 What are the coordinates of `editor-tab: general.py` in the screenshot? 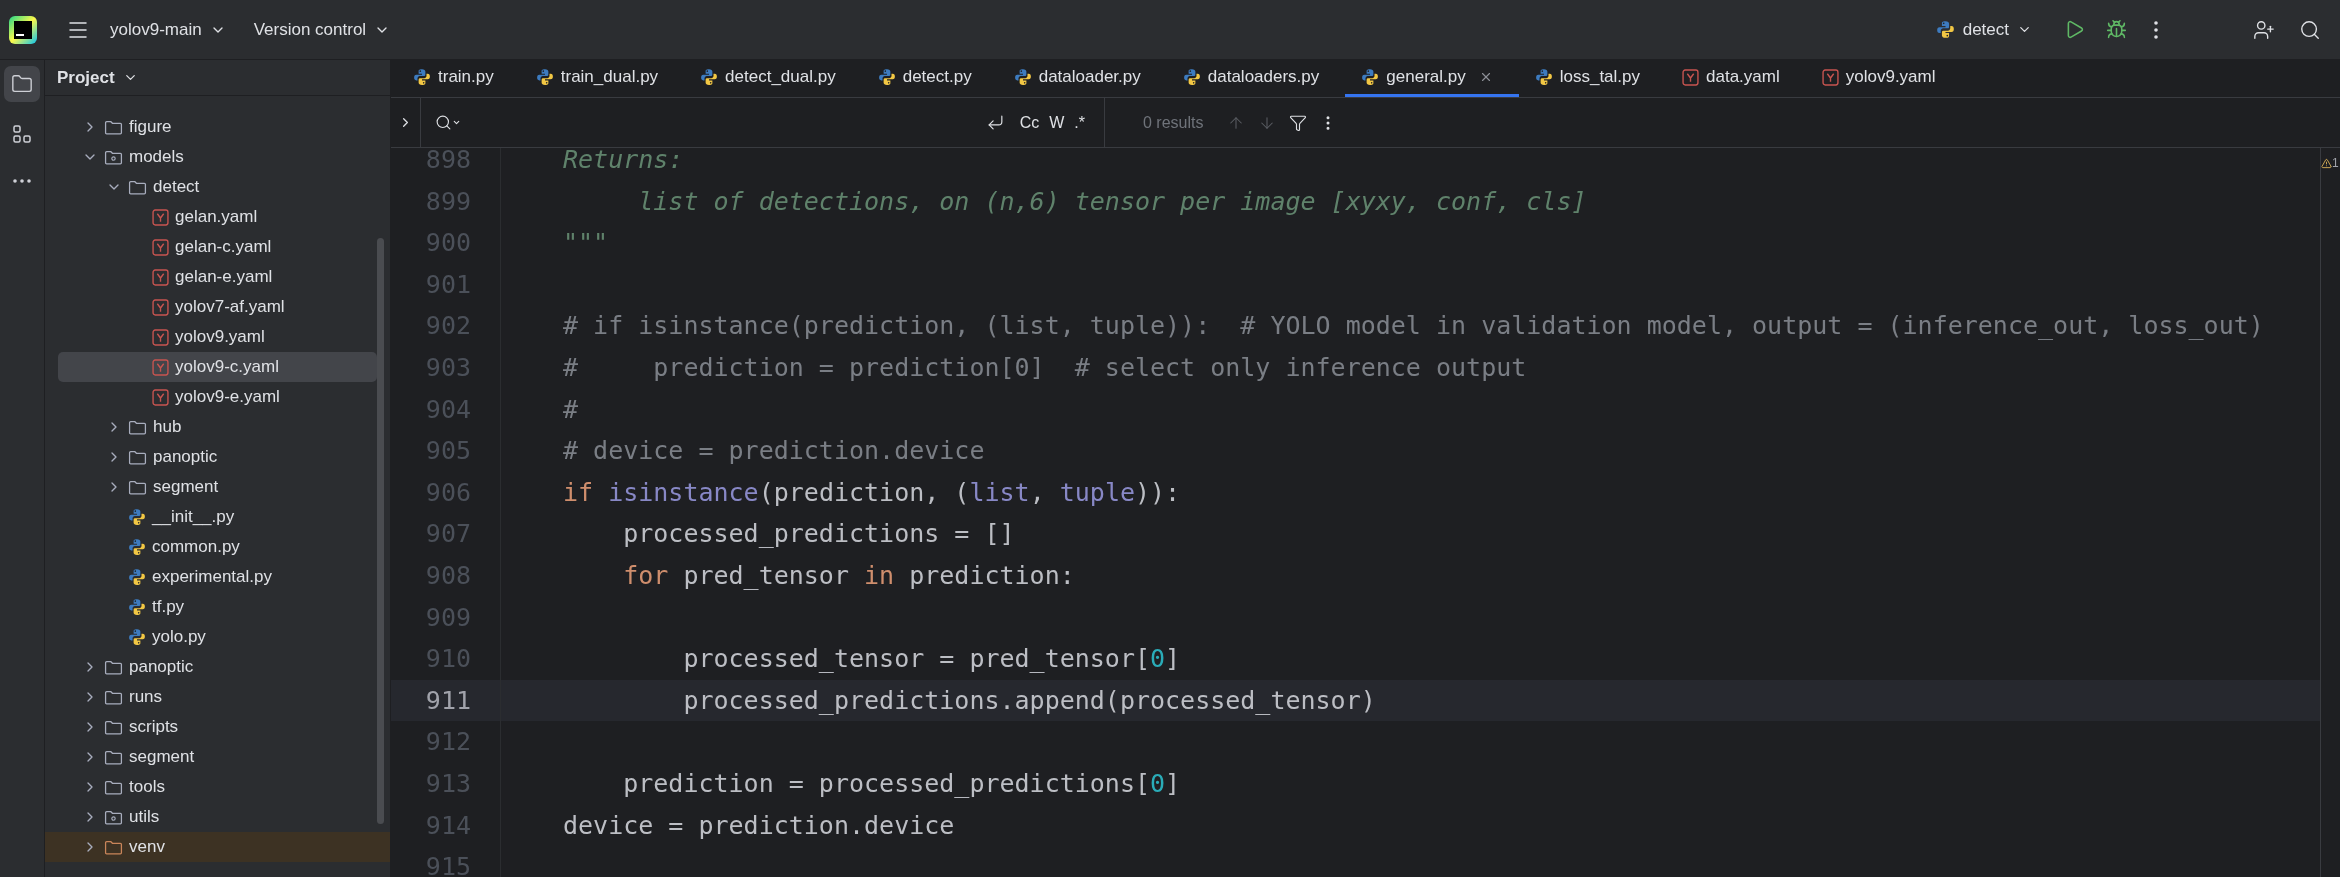 It's located at (1432, 78).